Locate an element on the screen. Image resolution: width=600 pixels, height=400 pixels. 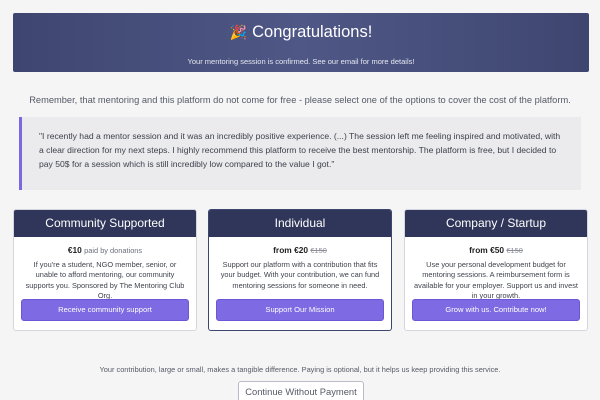
plan-card-title: Individual is located at coordinates (300, 223).